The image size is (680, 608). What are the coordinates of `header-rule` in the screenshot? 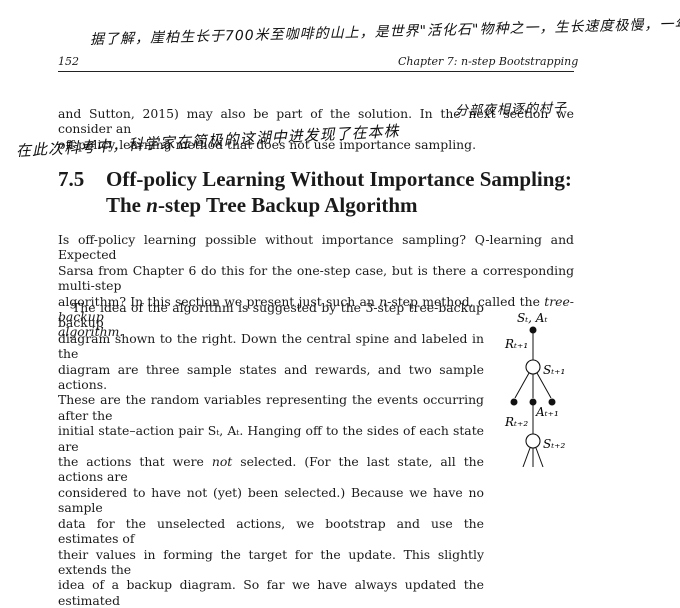 It's located at (316, 71).